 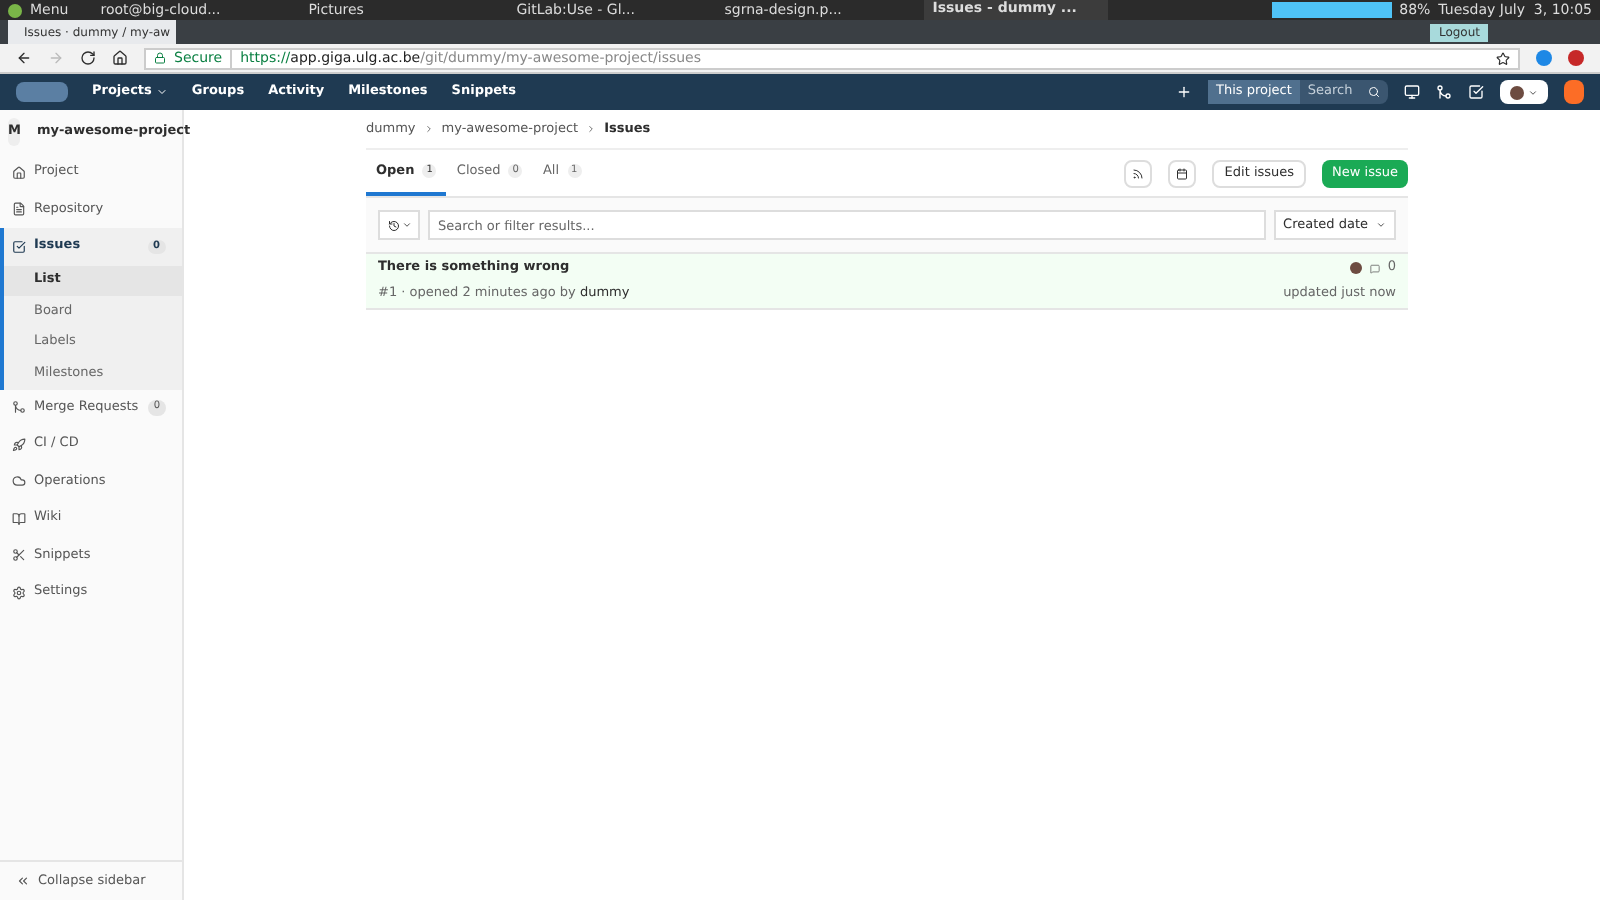 What do you see at coordinates (1374, 92) in the screenshot?
I see `search-icon` at bounding box center [1374, 92].